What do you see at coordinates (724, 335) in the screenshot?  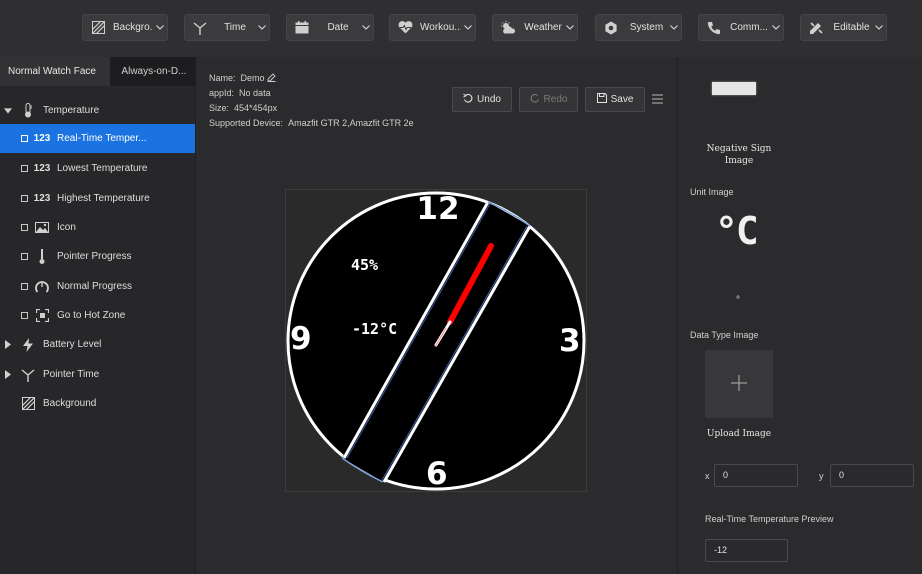 I see `data-type-image-label: Data Type Image` at bounding box center [724, 335].